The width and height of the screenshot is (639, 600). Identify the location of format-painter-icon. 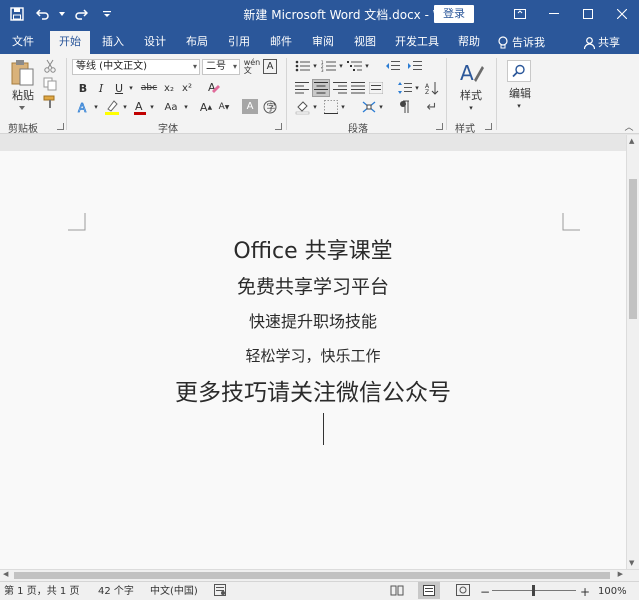
(50, 102).